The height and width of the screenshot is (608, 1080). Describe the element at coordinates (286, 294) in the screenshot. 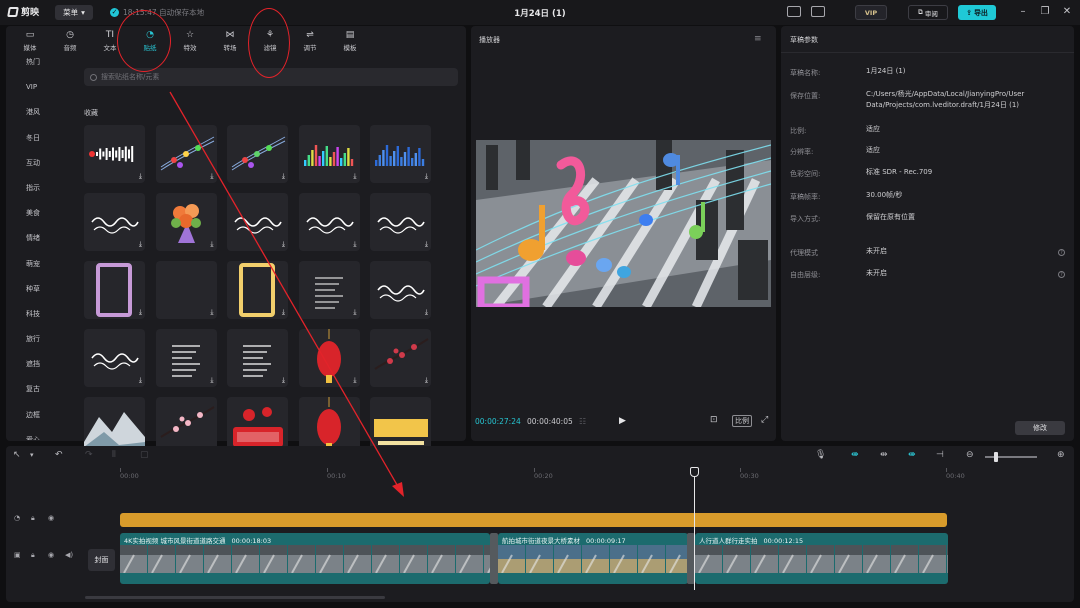

I see `annotation-arrow` at that location.